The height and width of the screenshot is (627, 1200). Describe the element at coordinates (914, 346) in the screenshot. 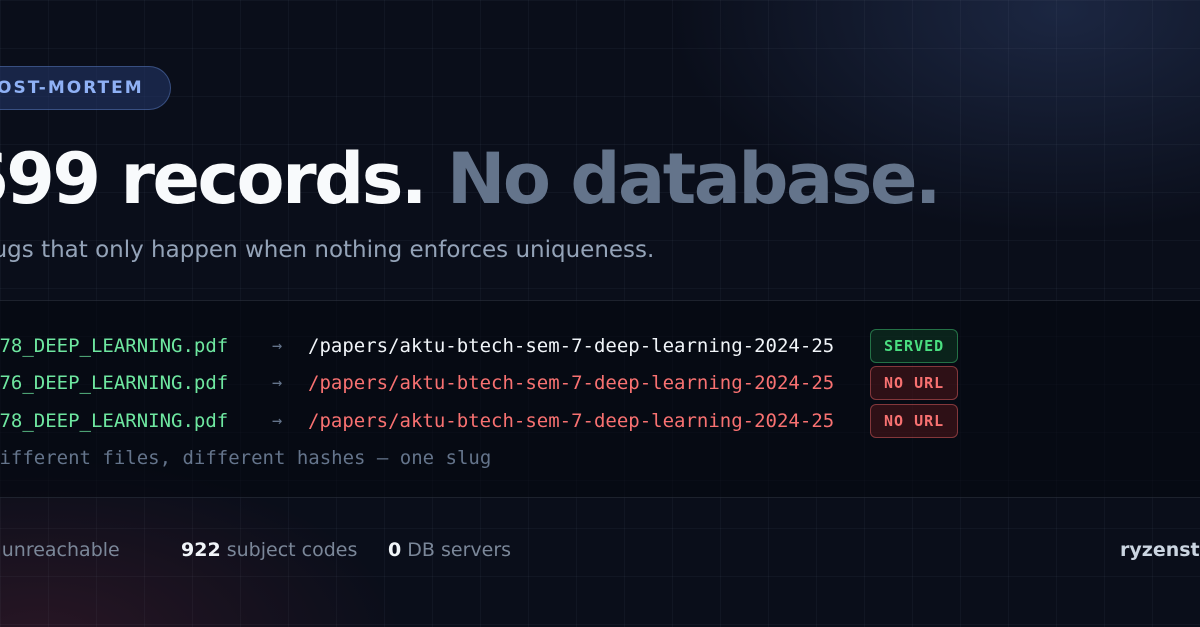

I see `status-badge-served: SERVED` at that location.